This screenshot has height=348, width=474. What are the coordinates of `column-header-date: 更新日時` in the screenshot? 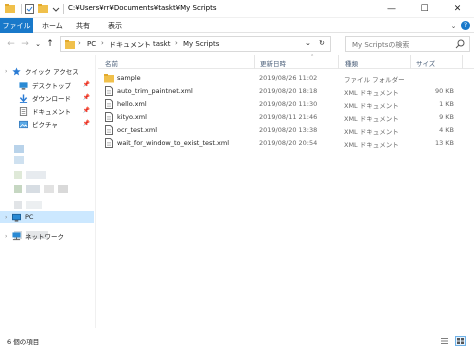 It's located at (273, 63).